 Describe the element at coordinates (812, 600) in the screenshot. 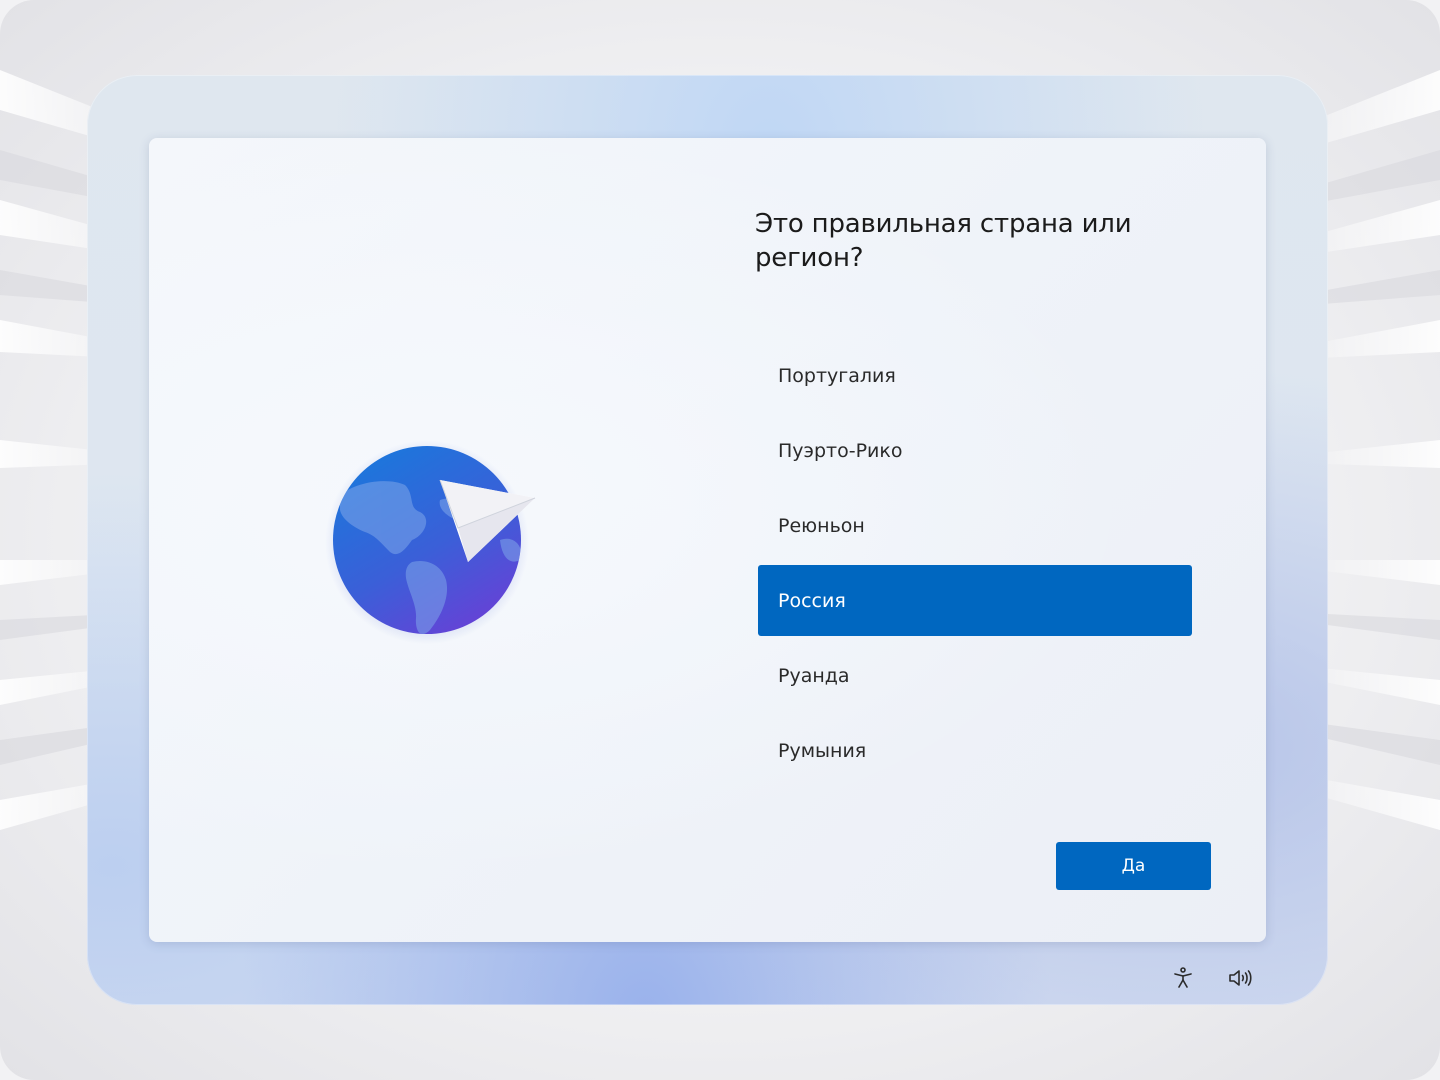

I see `country-item-label: Россия` at that location.